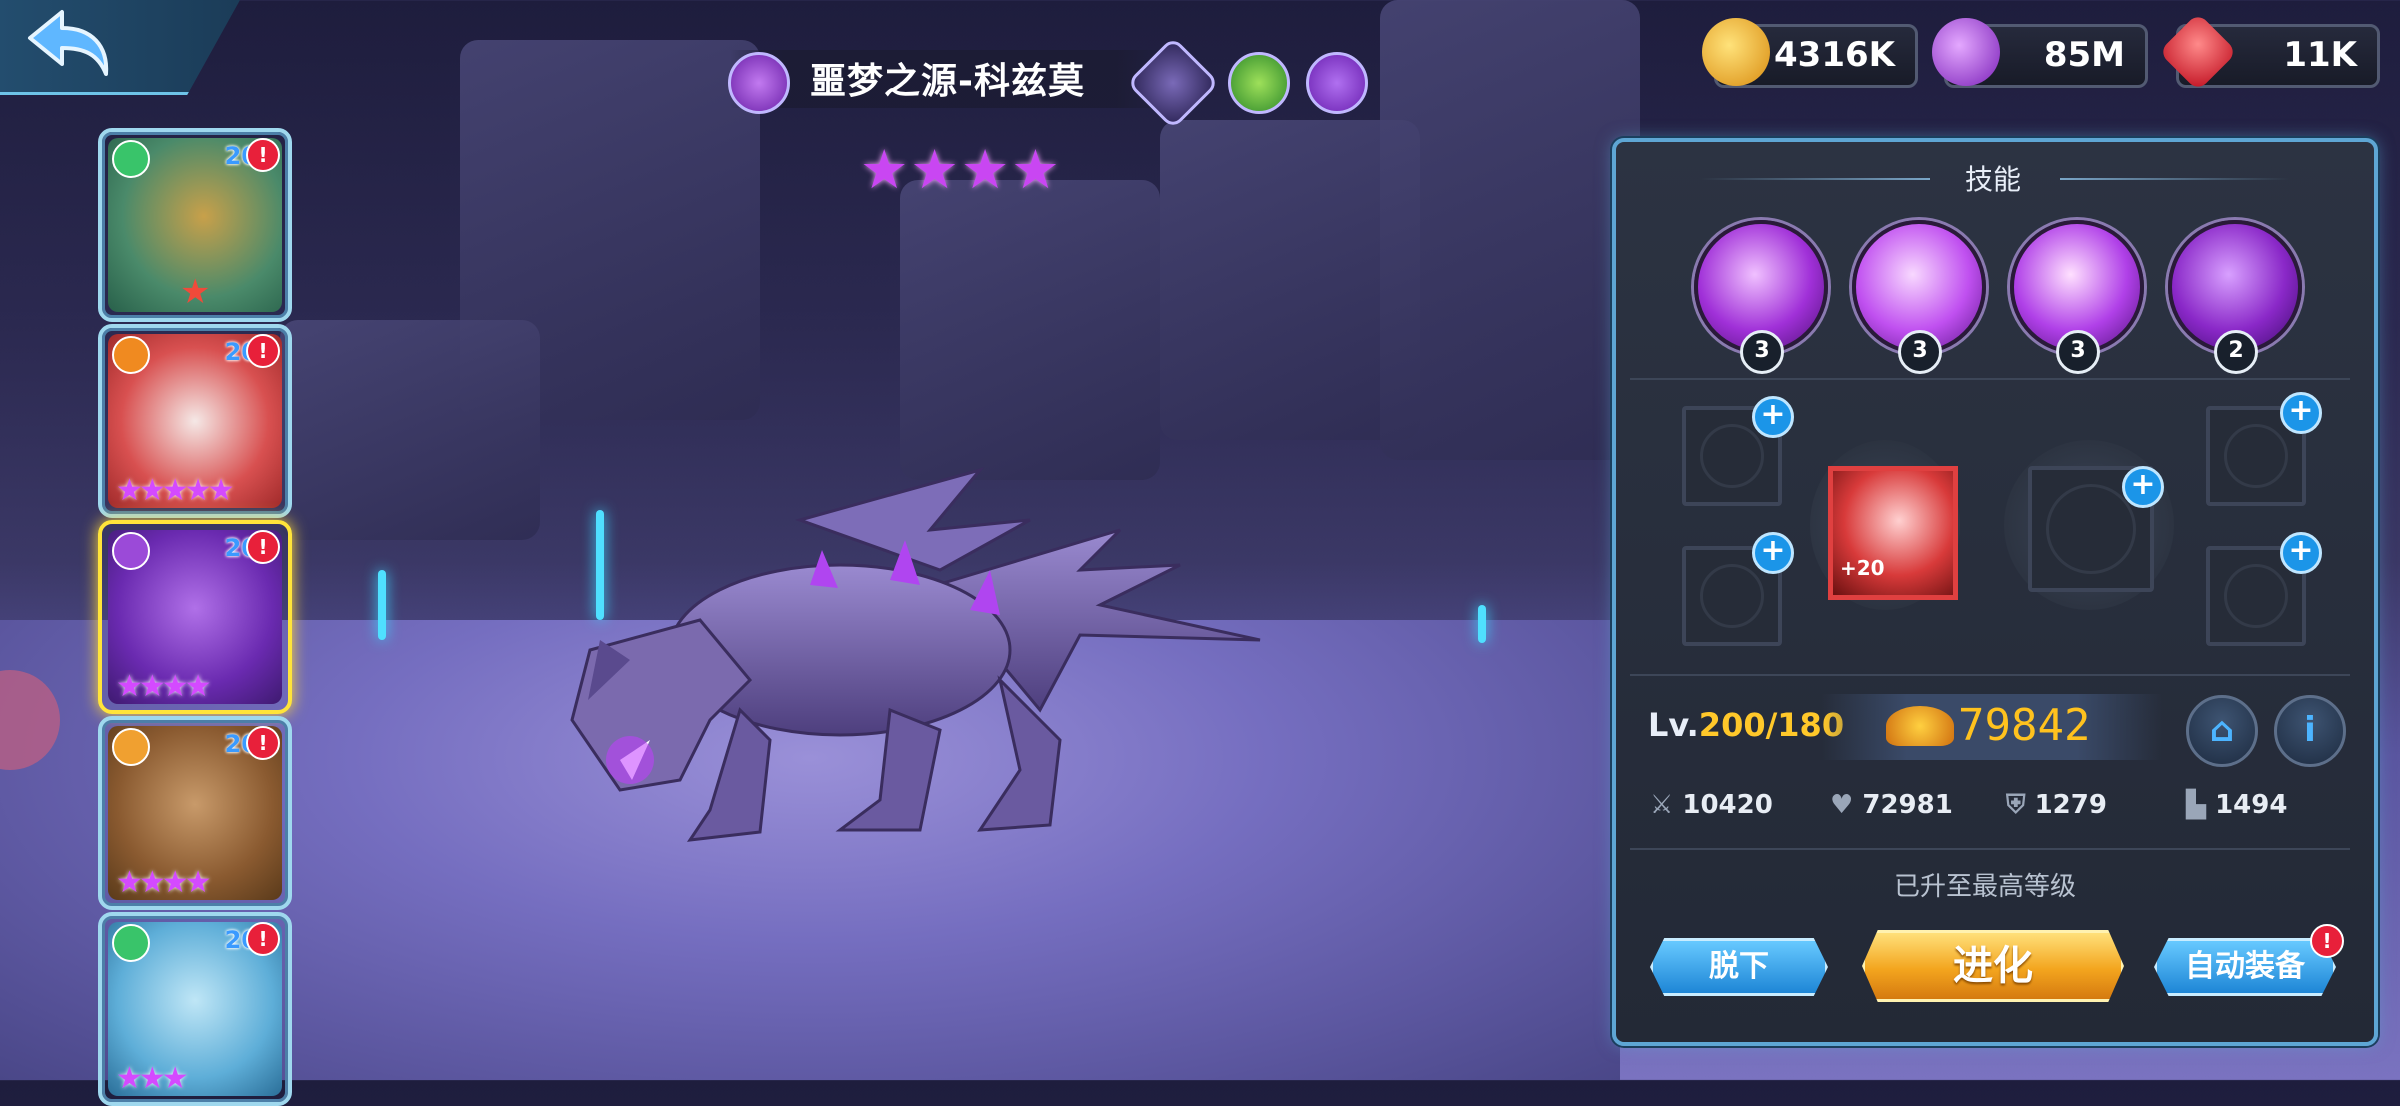 The width and height of the screenshot is (2400, 1106). I want to click on boot-icon: ▙, so click(2196, 805).